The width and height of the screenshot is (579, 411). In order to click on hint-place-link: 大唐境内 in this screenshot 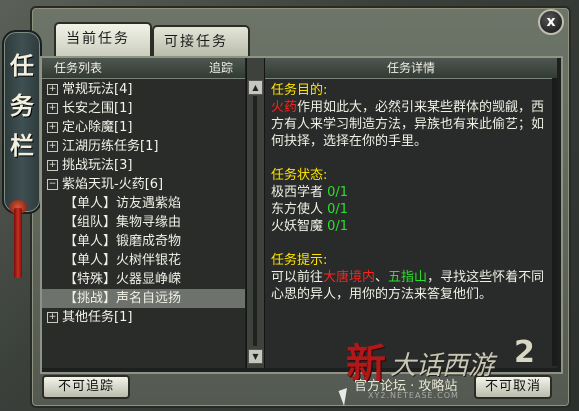, I will do `click(349, 277)`.